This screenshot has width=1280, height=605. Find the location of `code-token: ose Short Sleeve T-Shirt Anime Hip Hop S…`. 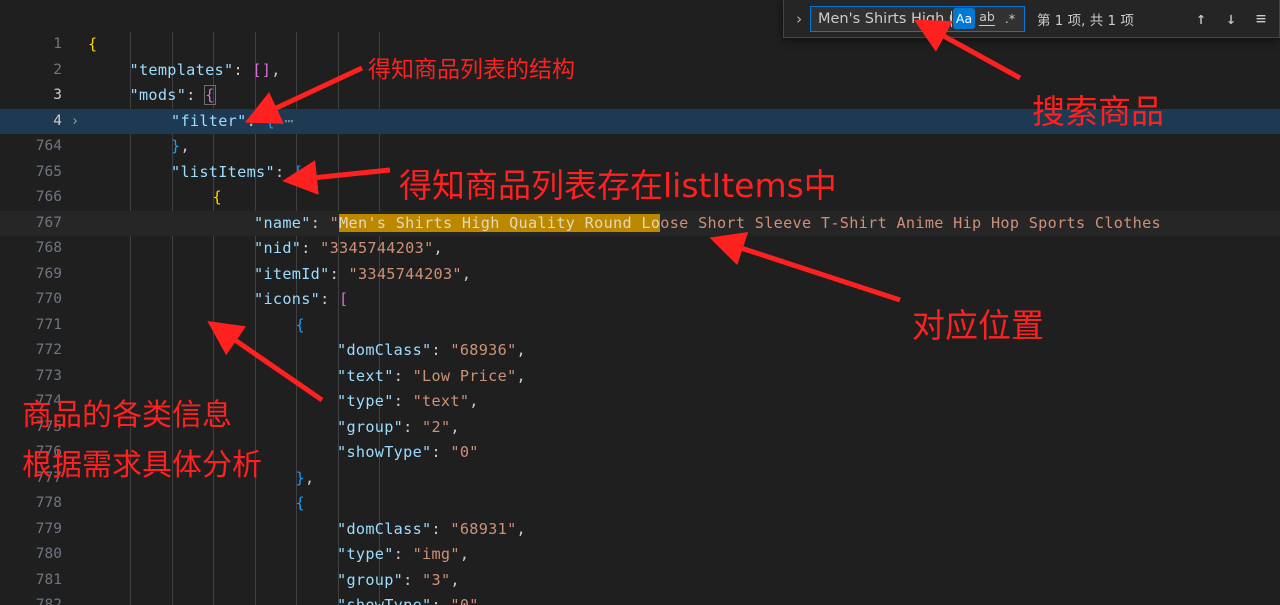

code-token: ose Short Sleeve T-Shirt Anime Hip Hop S… is located at coordinates (911, 222).